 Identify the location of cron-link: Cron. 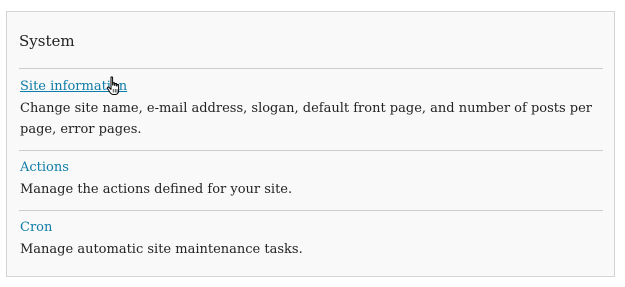
(36, 227).